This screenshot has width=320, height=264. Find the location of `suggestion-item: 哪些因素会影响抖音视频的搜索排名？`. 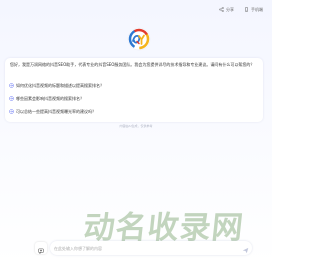

suggestion-item: 哪些因素会影响抖音视频的搜索排名？ is located at coordinates (129, 98).